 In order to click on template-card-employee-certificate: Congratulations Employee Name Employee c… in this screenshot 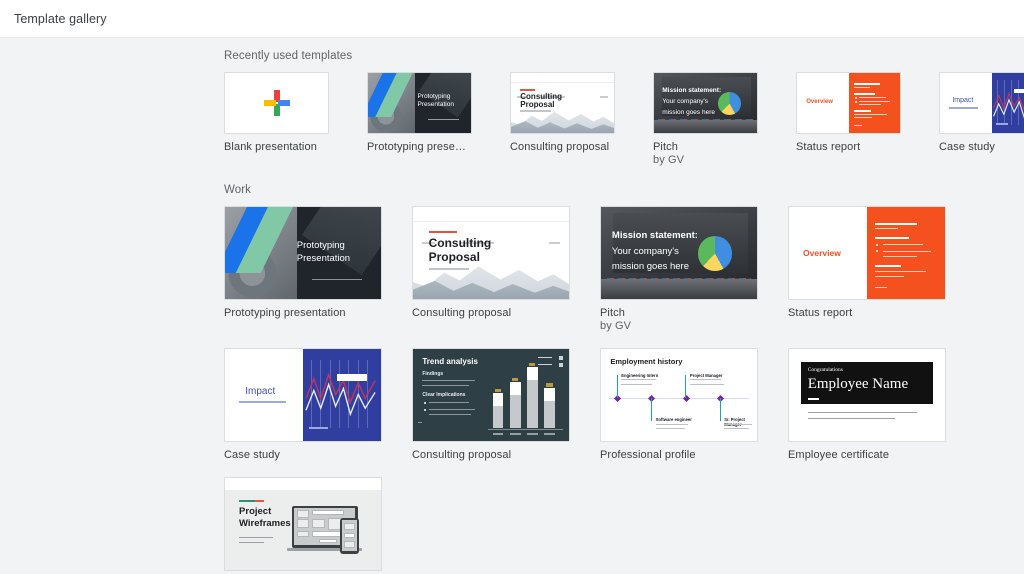, I will do `click(867, 404)`.